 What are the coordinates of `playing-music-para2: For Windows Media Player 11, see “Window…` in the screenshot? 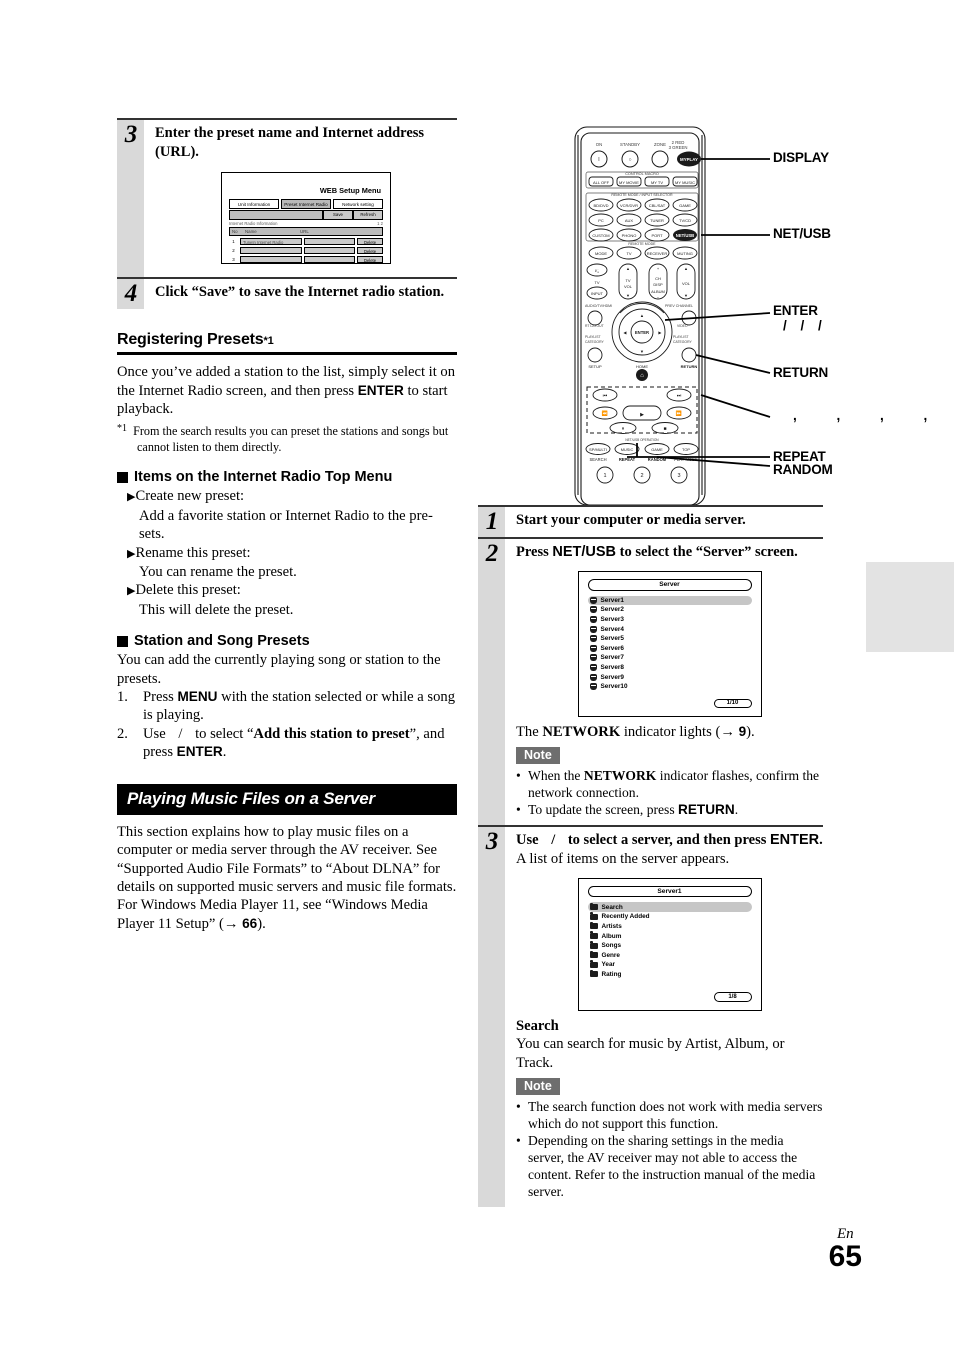 It's located at (287, 914).